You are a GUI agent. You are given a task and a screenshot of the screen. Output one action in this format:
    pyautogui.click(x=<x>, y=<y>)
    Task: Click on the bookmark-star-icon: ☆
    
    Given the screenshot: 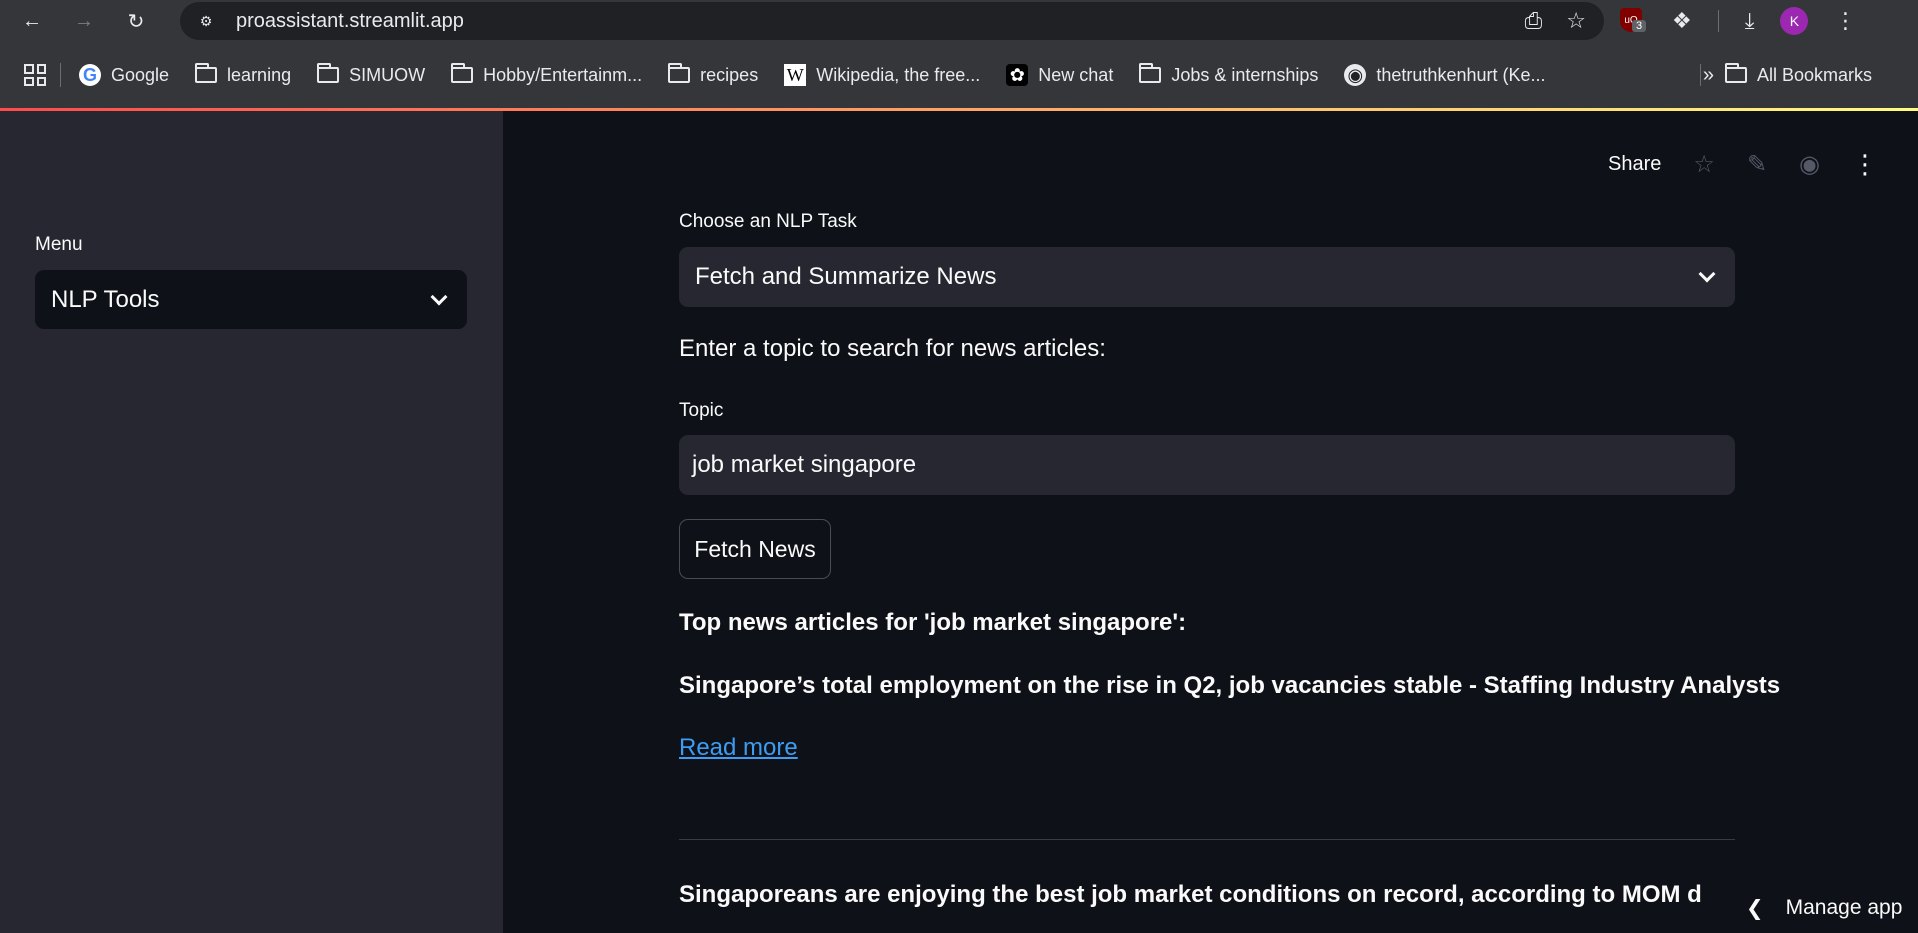 What is the action you would take?
    pyautogui.click(x=1576, y=21)
    